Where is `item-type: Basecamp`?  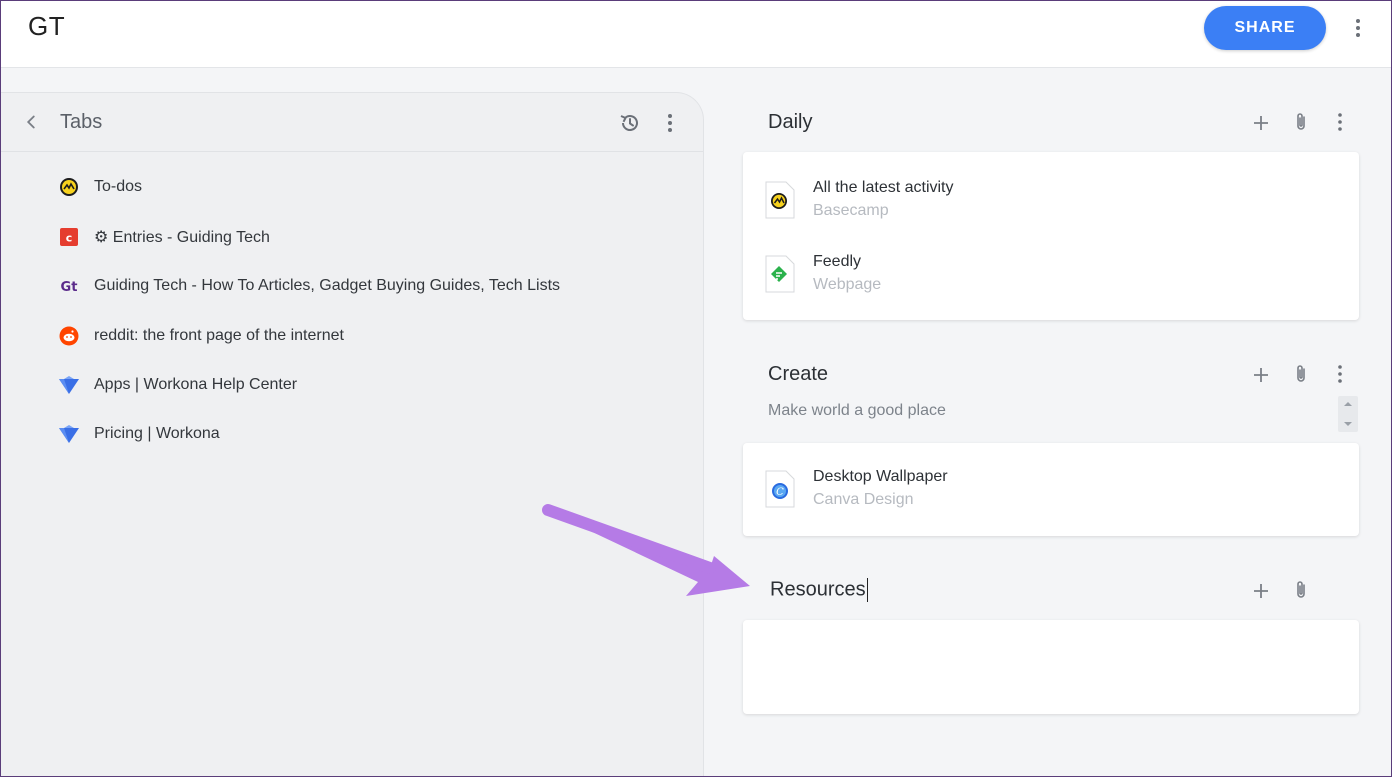 item-type: Basecamp is located at coordinates (851, 210).